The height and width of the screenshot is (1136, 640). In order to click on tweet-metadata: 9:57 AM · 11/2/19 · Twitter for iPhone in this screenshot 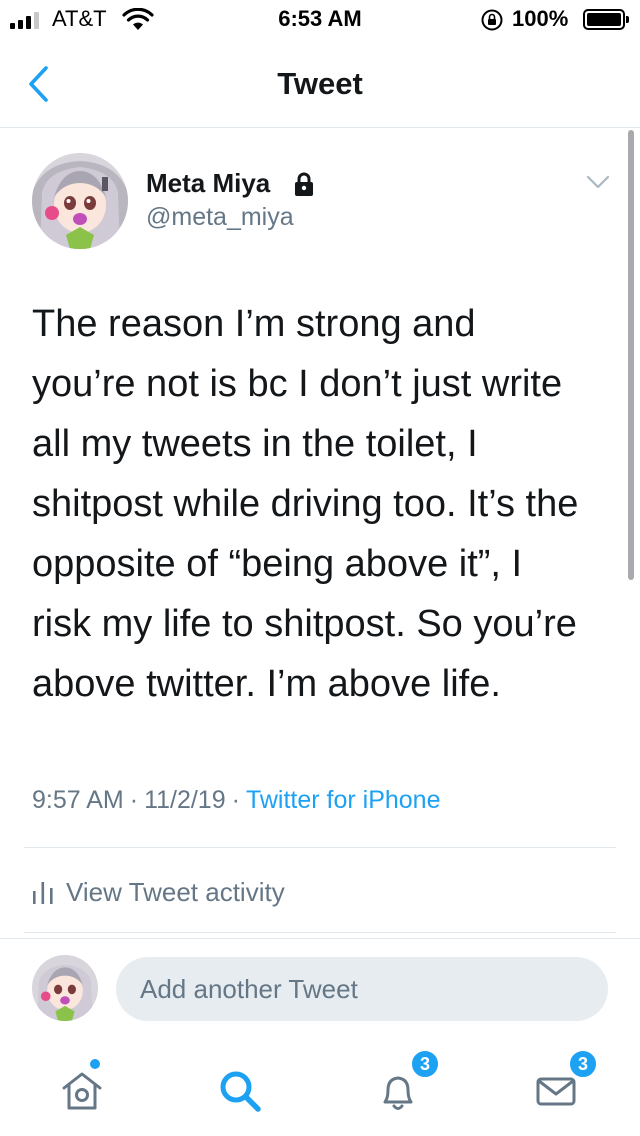, I will do `click(236, 800)`.